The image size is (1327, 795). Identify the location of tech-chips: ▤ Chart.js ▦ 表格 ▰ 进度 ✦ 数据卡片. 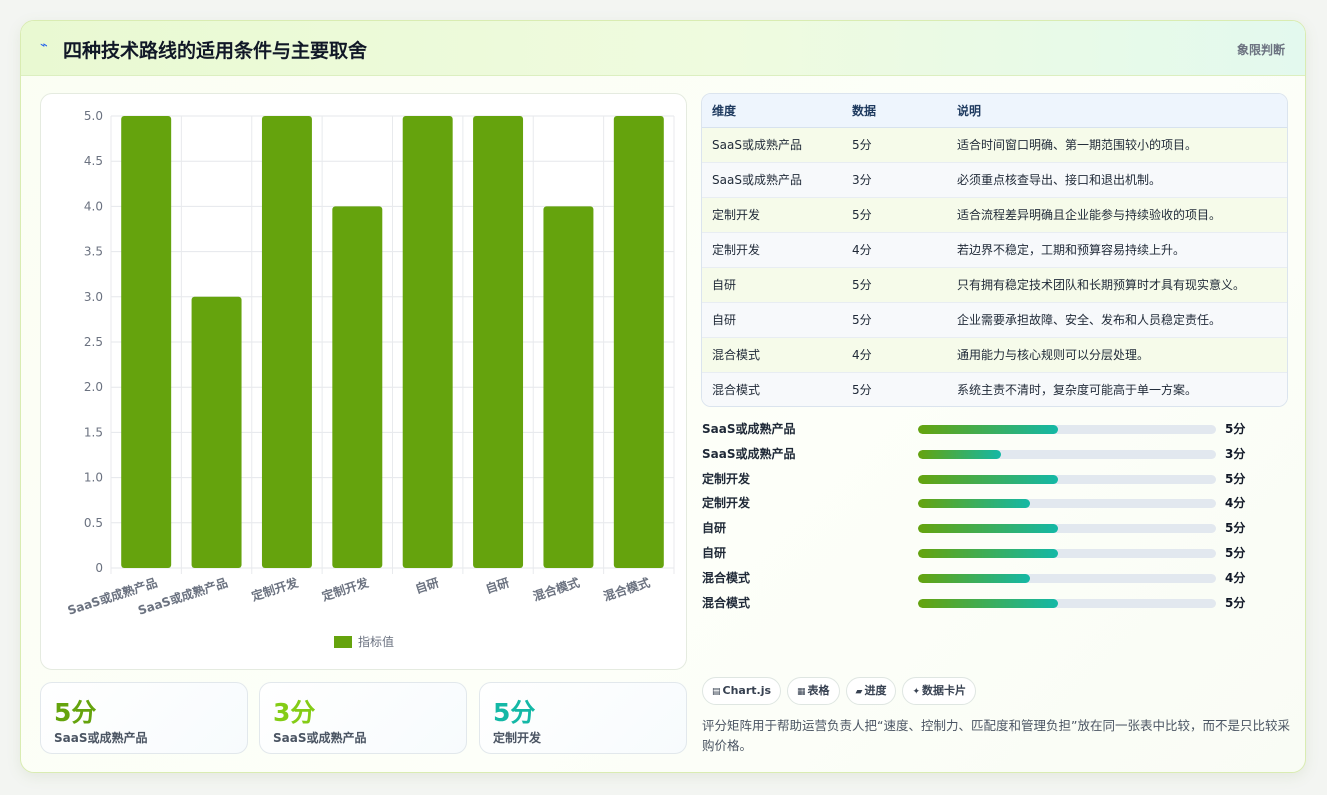
(842, 691).